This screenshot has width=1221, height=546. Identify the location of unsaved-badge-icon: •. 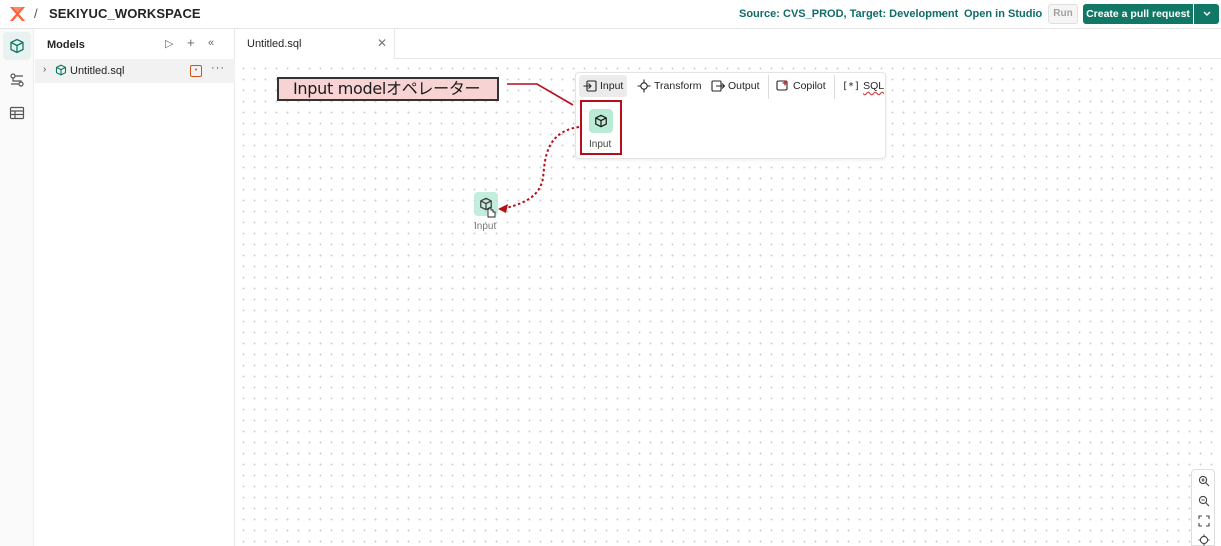
(196, 71).